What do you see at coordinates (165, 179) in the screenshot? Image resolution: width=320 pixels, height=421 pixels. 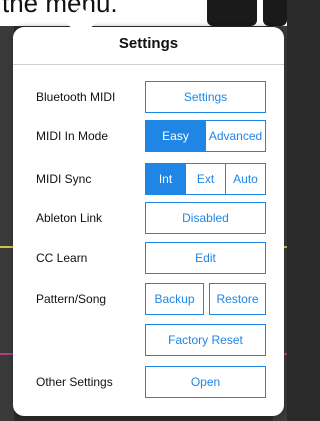 I see `midi-sync-int-button: Int` at bounding box center [165, 179].